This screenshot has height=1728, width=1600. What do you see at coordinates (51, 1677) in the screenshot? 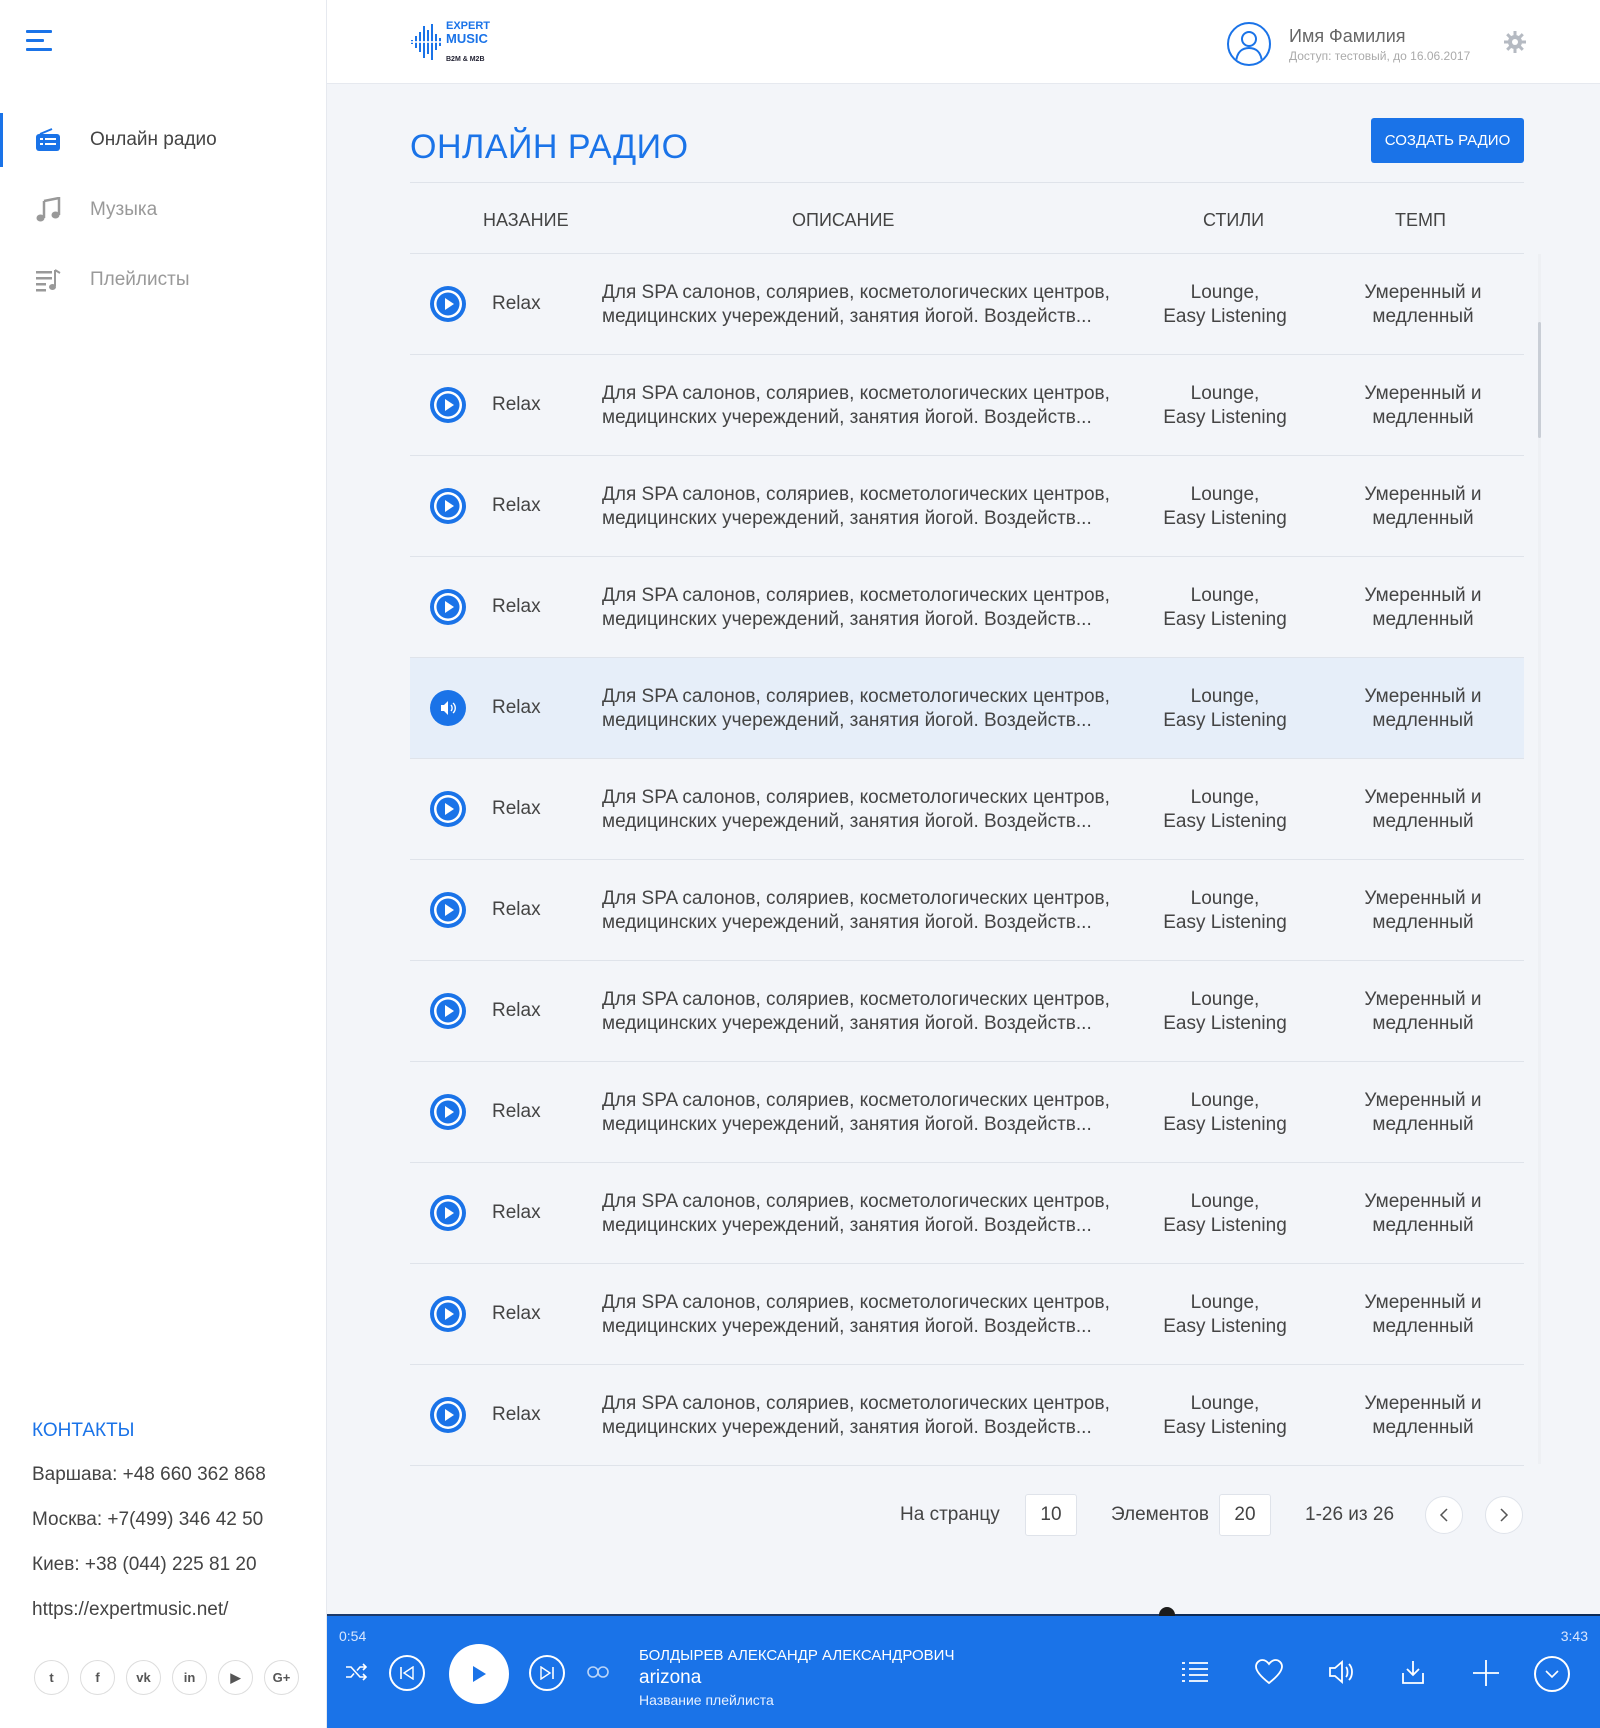
I see `twitter-icon: t` at bounding box center [51, 1677].